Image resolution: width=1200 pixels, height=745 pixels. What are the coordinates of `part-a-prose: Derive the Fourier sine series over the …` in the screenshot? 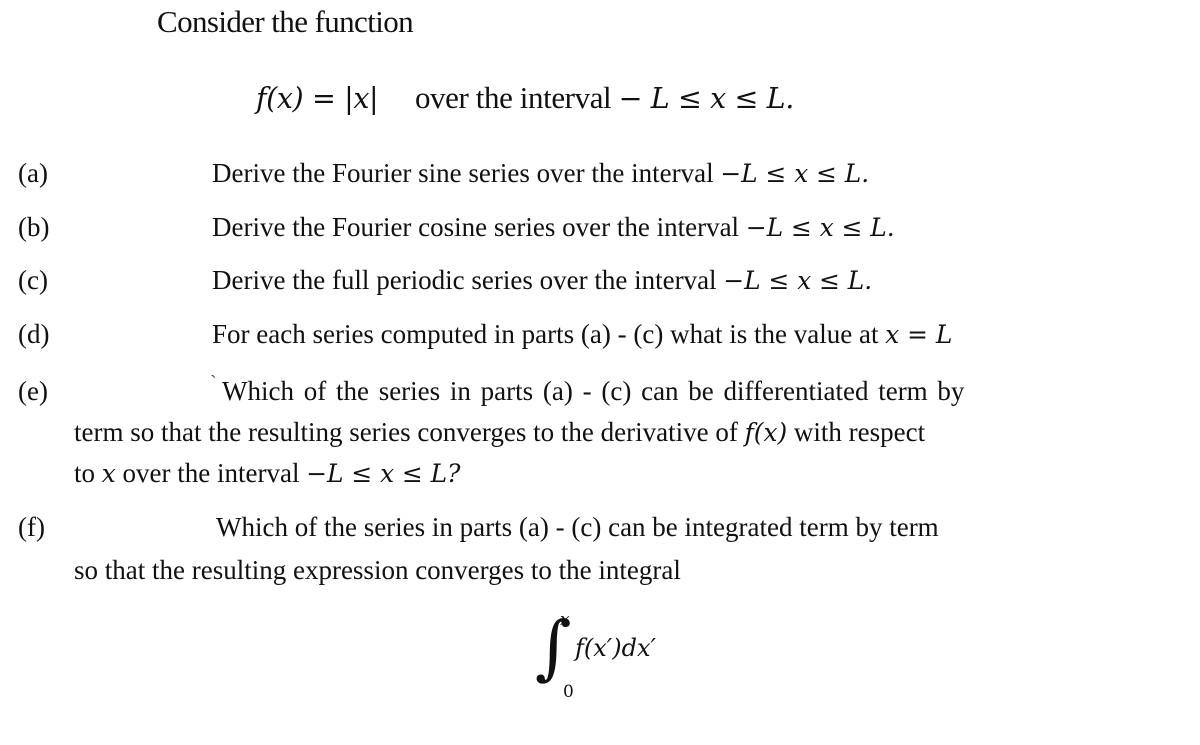 It's located at (463, 173).